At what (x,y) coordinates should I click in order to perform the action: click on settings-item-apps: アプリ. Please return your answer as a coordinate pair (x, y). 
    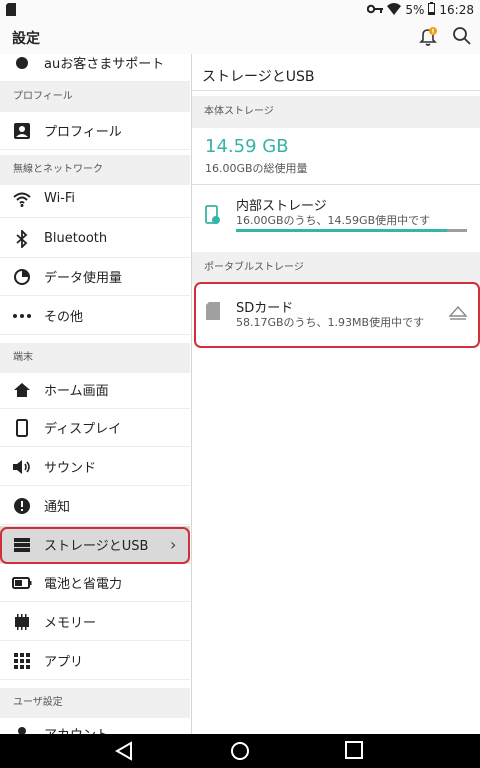
    Looking at the image, I should click on (95, 661).